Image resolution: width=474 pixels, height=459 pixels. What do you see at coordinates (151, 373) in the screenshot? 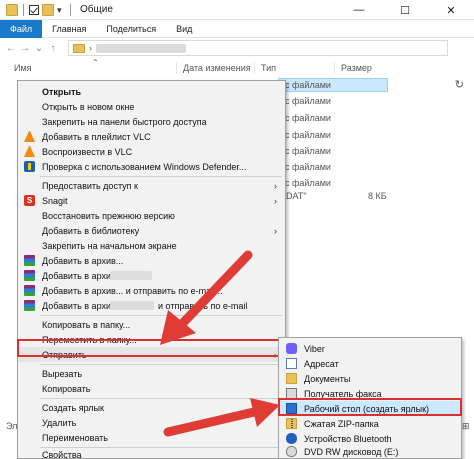
I see `menu-item-cut: Вырезать` at bounding box center [151, 373].